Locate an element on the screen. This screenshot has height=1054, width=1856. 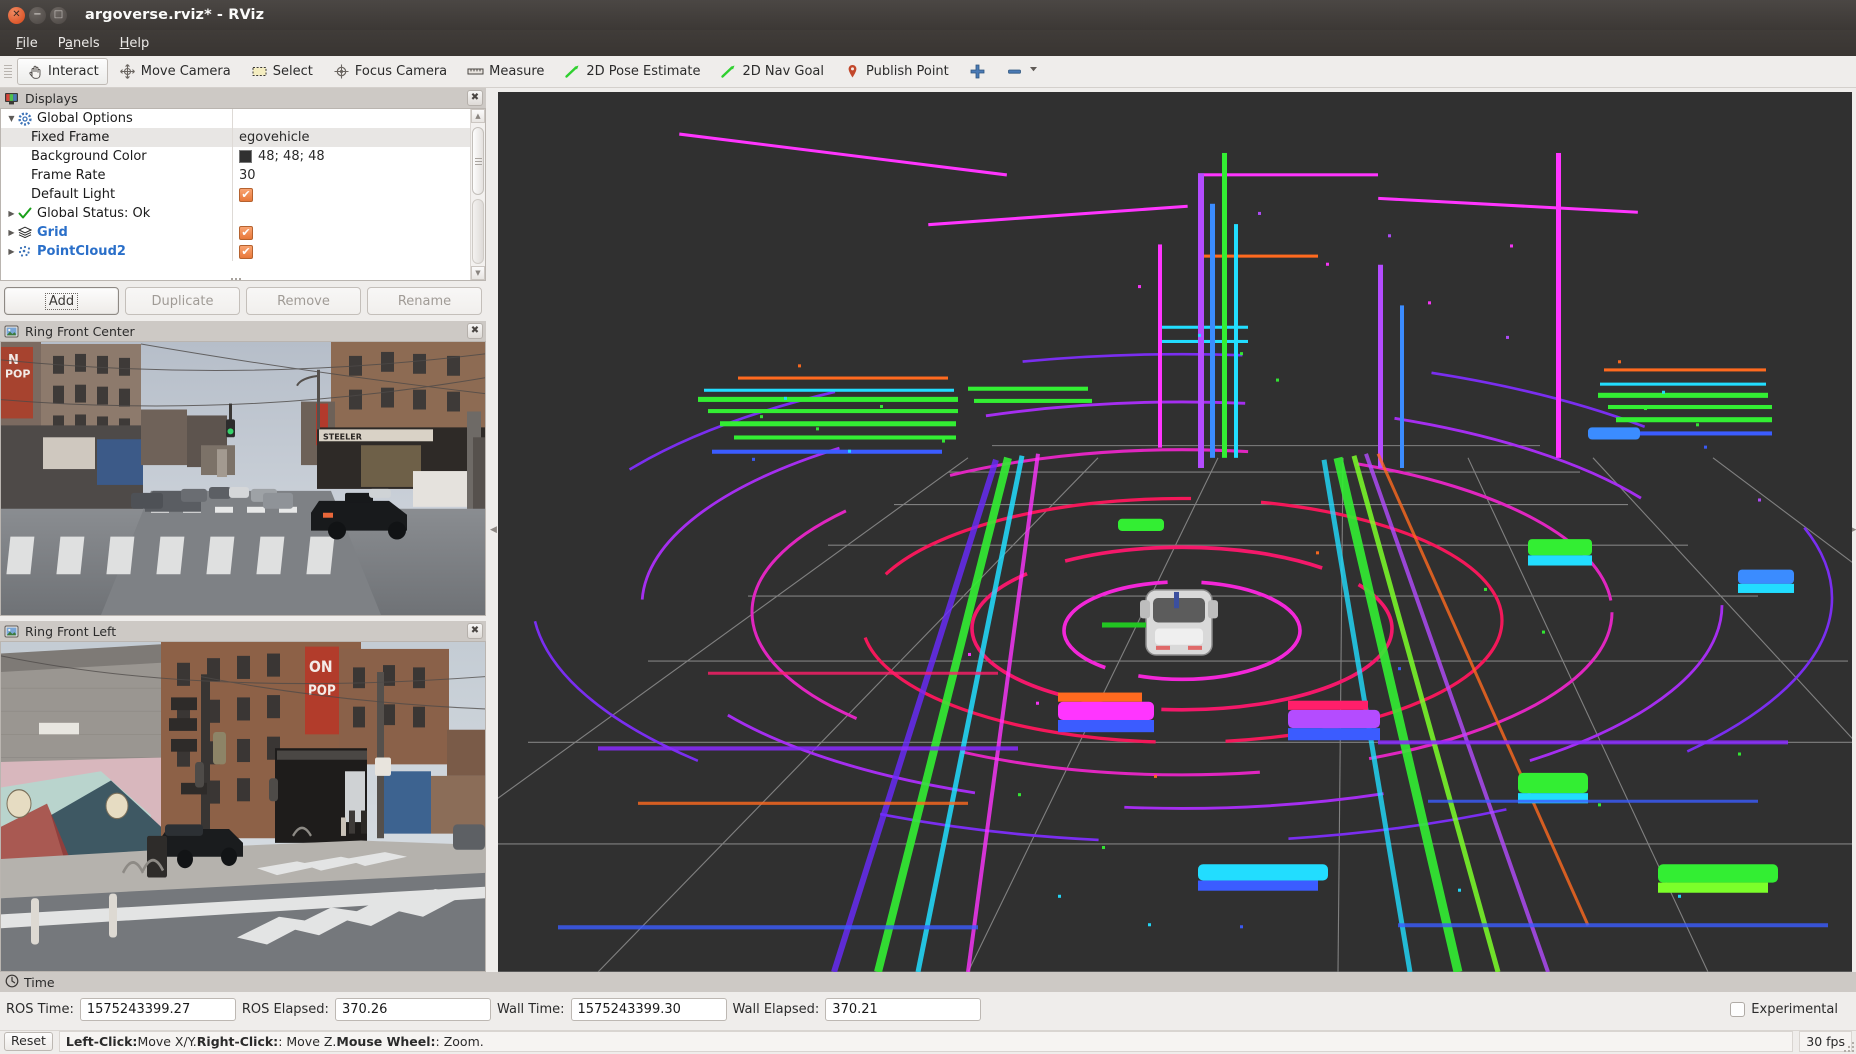
reset-button-label: Reset is located at coordinates (28, 1040).